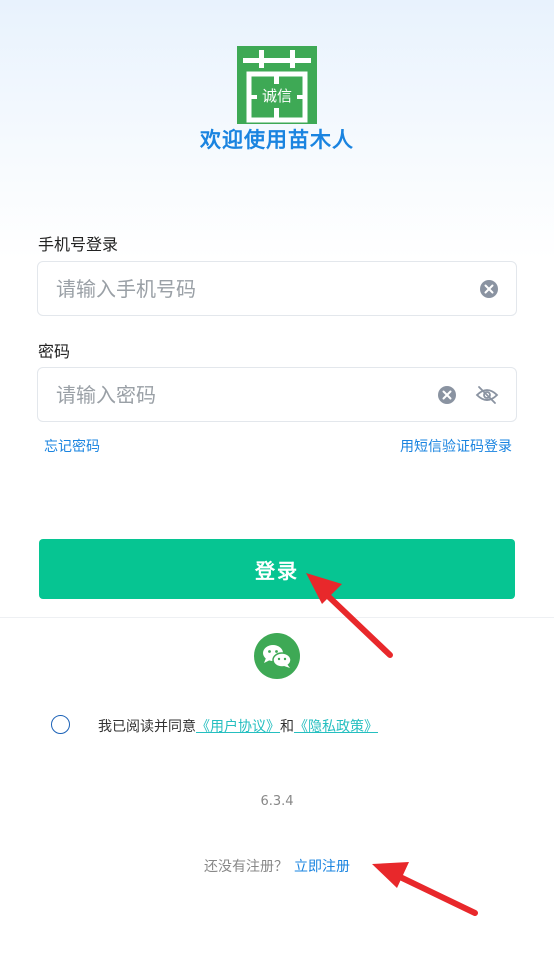 The width and height of the screenshot is (554, 955). What do you see at coordinates (277, 96) in the screenshot?
I see `logo-text: 诚信` at bounding box center [277, 96].